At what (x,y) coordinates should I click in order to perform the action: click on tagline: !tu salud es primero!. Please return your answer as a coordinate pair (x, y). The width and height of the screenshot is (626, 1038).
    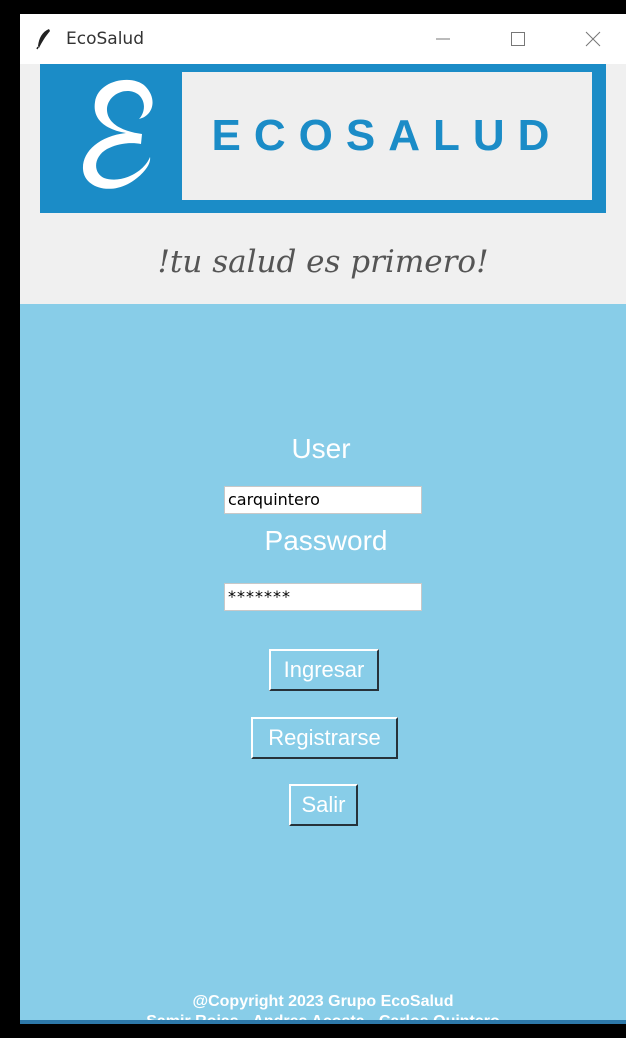
    Looking at the image, I should click on (323, 262).